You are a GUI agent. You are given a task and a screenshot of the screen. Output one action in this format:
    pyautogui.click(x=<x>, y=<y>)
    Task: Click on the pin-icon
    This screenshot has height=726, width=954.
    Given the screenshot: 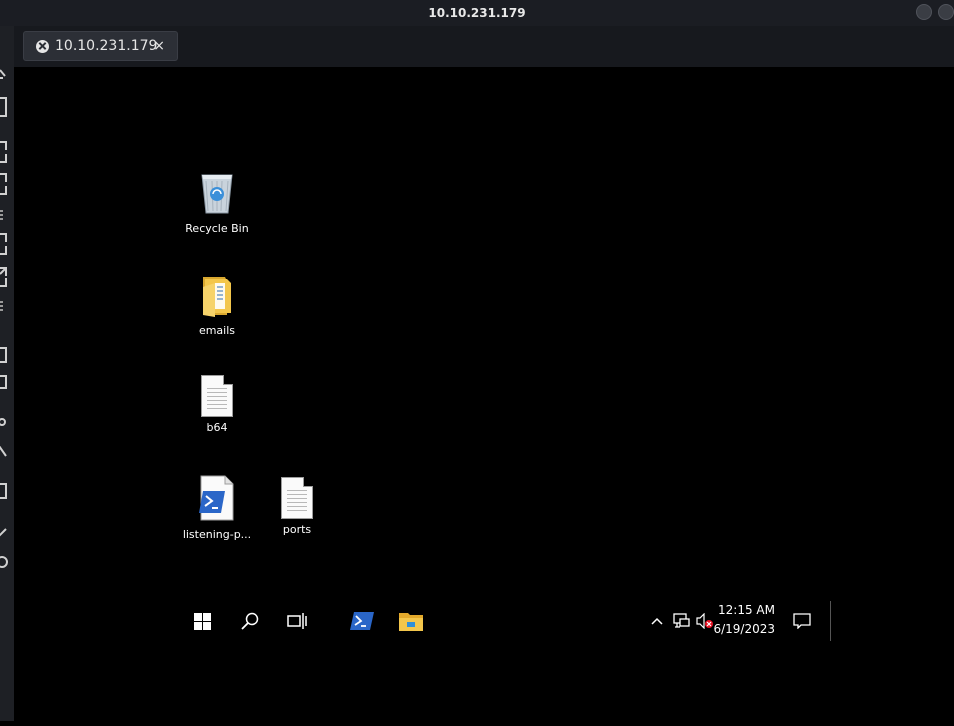 What is the action you would take?
    pyautogui.click(x=3, y=74)
    